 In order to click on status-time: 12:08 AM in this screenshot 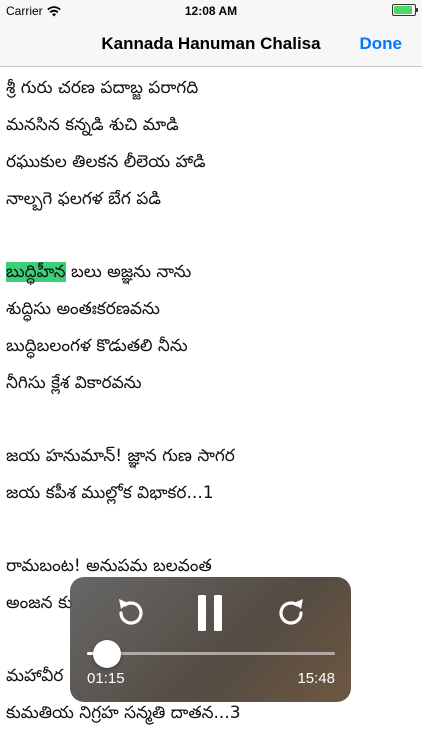, I will do `click(211, 11)`.